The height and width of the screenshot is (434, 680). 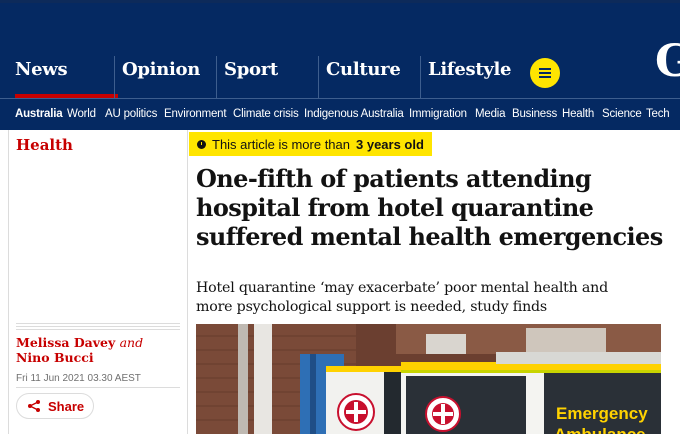 I want to click on pillar-label: Lifestyle, so click(x=470, y=69).